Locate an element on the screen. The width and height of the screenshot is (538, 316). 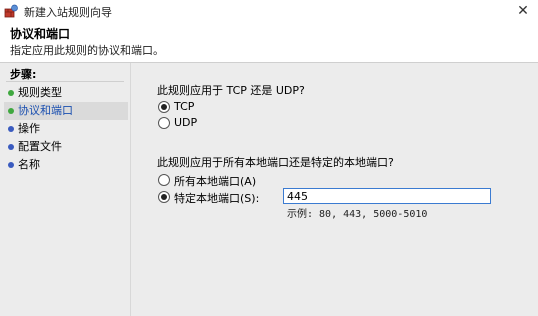
port-input is located at coordinates (387, 196).